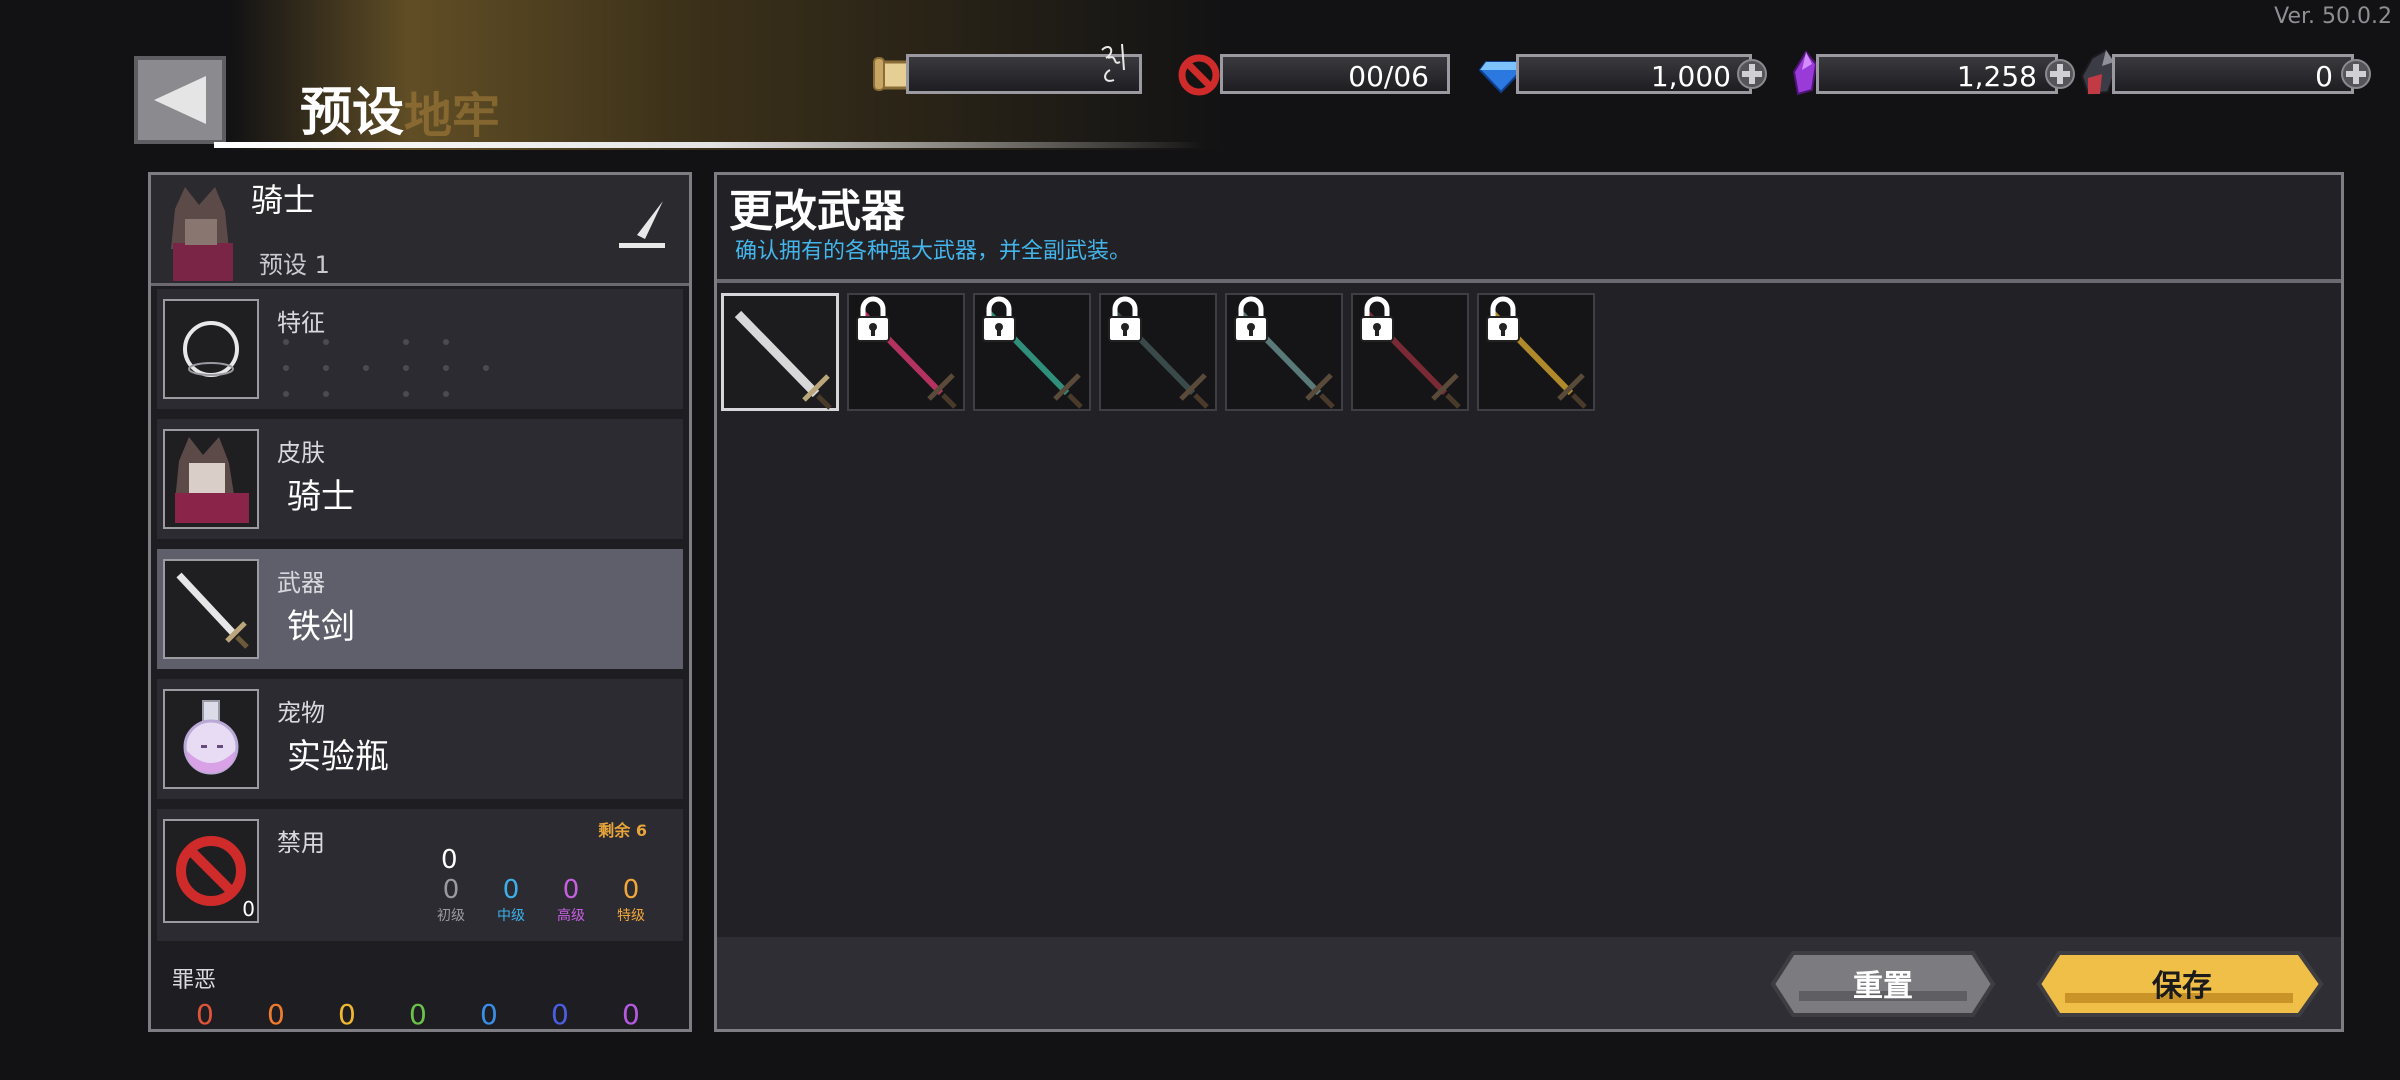 The width and height of the screenshot is (2400, 1080). I want to click on skin-value: 骑士, so click(321, 497).